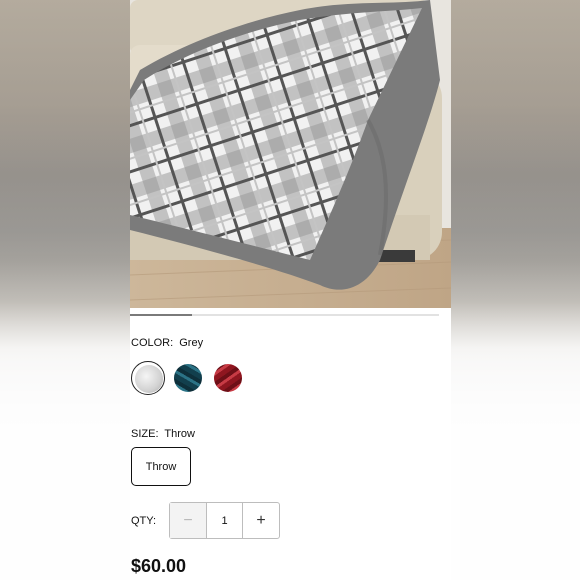 The width and height of the screenshot is (580, 580). What do you see at coordinates (161, 466) in the screenshot?
I see `size-option-throw: Throw` at bounding box center [161, 466].